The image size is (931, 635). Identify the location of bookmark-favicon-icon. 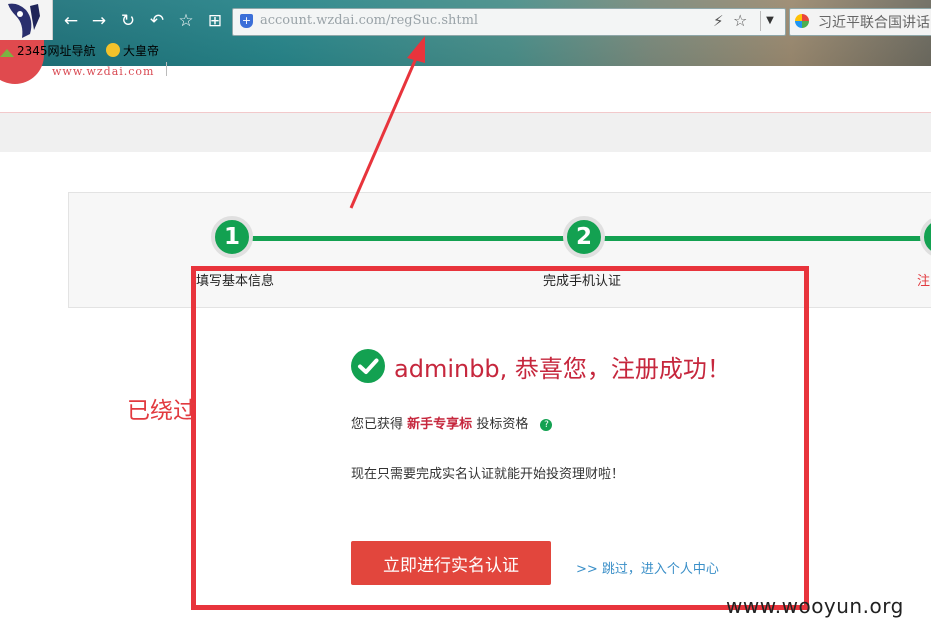
(113, 50).